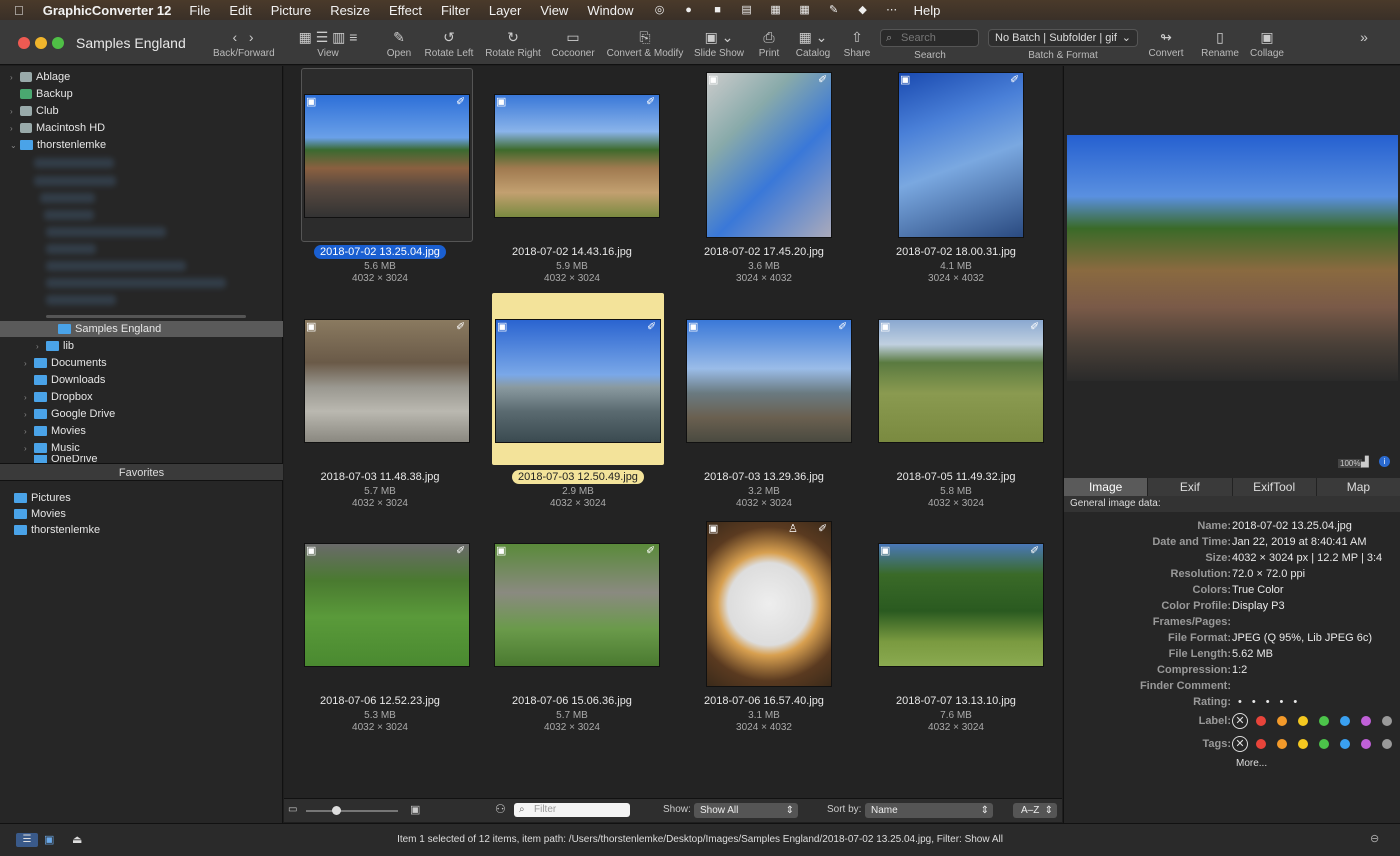 This screenshot has width=1400, height=856. I want to click on menu-picture: Picture, so click(291, 10).